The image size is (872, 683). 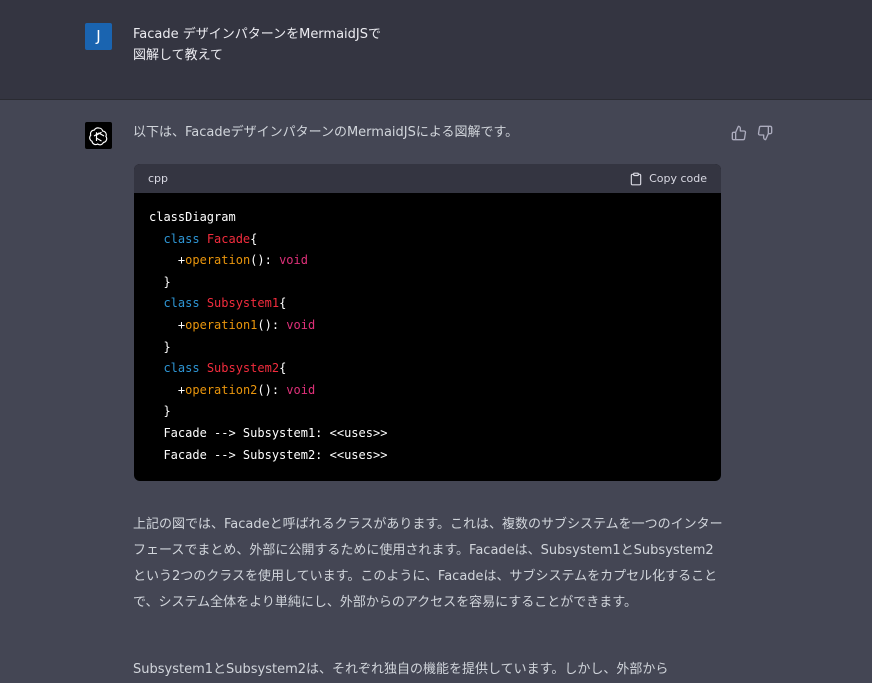 I want to click on feedback-buttons, so click(x=753, y=133).